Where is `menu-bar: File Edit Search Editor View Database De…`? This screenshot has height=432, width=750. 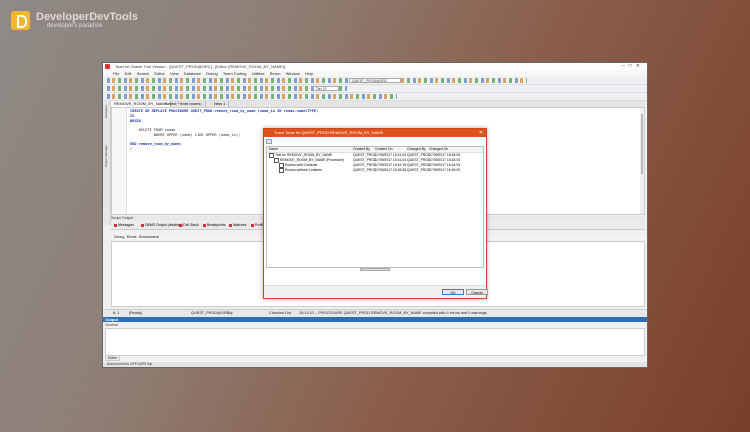
menu-bar: File Edit Search Editor View Database De… is located at coordinates (375, 76).